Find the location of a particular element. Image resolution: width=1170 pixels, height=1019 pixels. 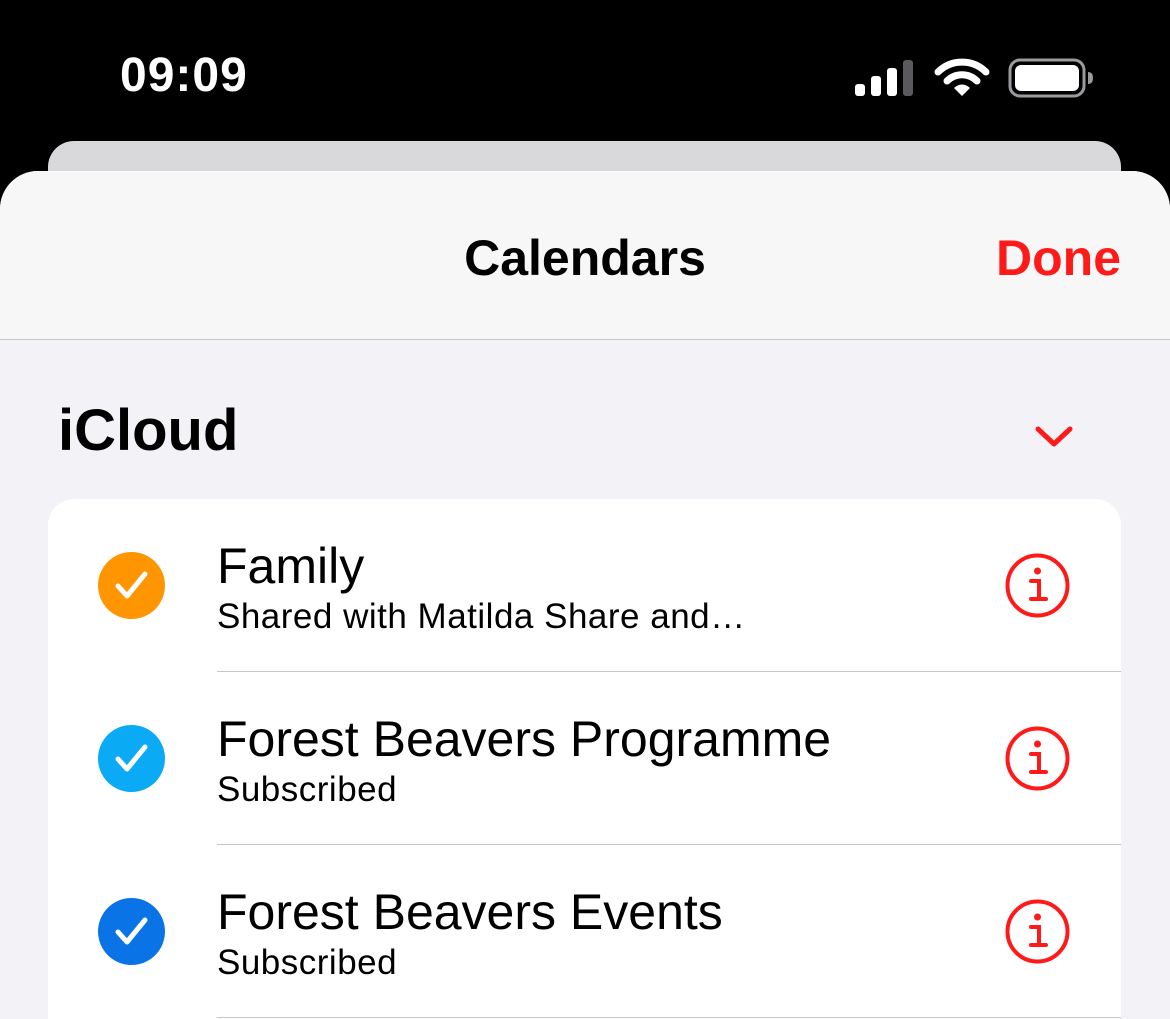

row-separator is located at coordinates (669, 1017).